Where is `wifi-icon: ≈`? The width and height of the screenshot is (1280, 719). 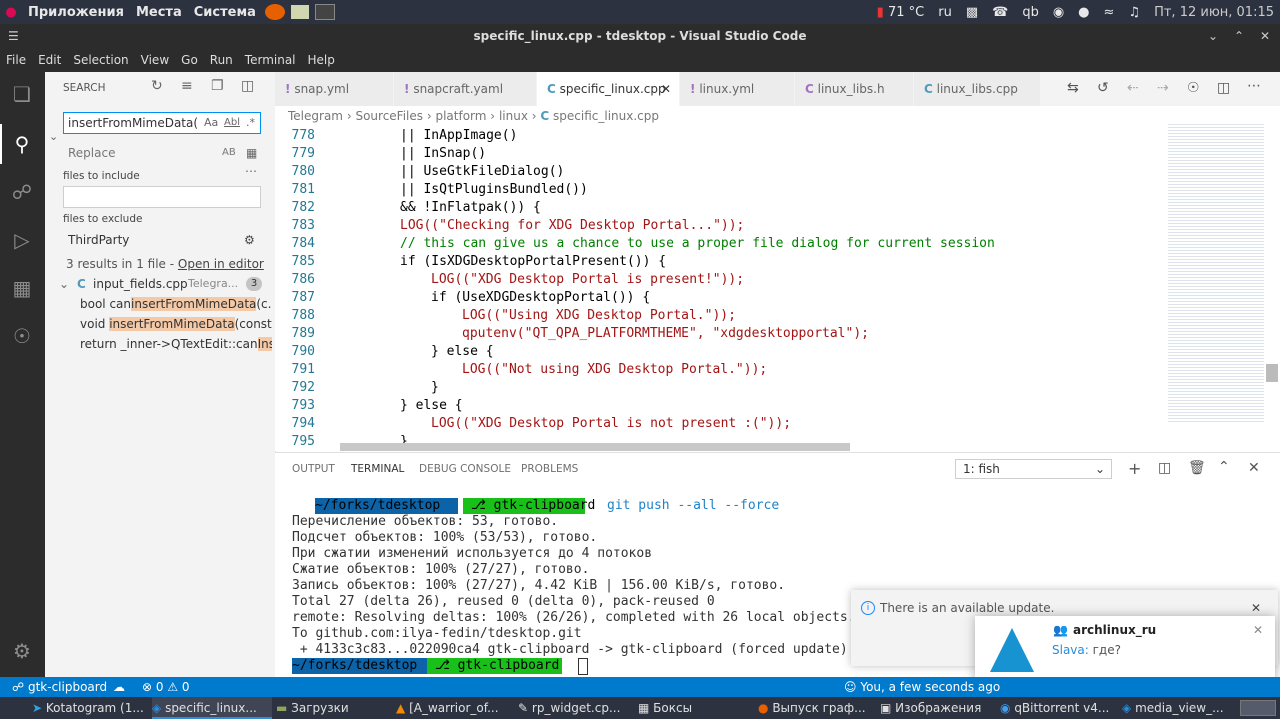 wifi-icon: ≈ is located at coordinates (1109, 12).